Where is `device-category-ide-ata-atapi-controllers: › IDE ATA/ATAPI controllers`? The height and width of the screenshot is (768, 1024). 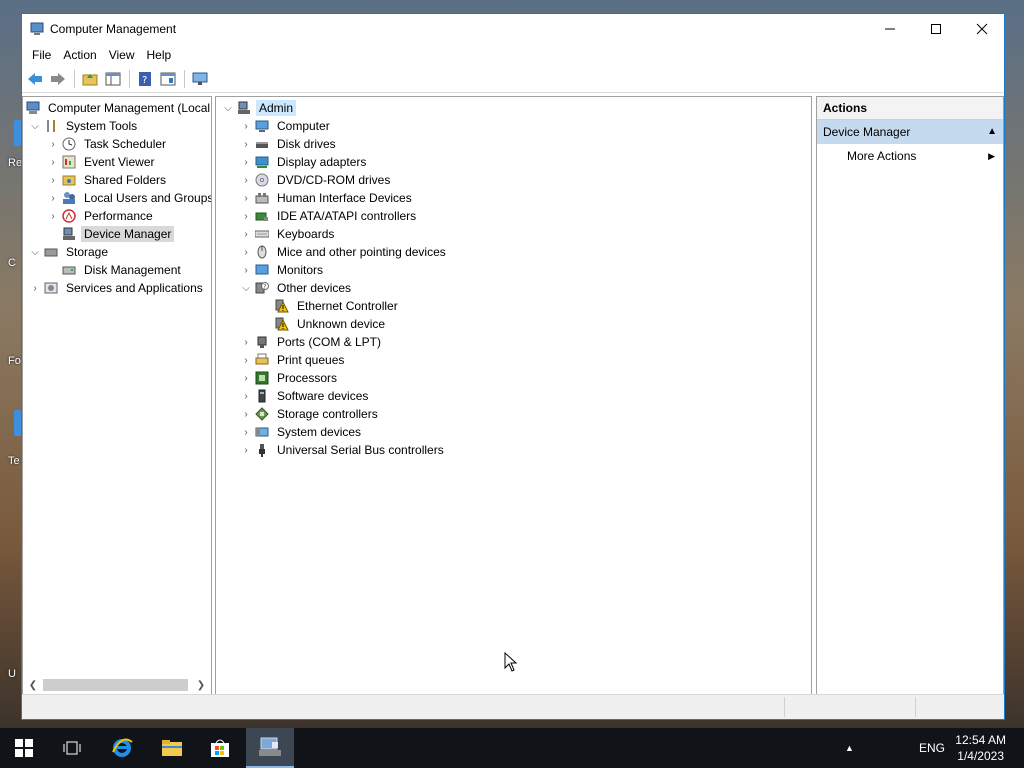
device-category-ide-ata-atapi-controllers: › IDE ATA/ATAPI controllers is located at coordinates (328, 216).